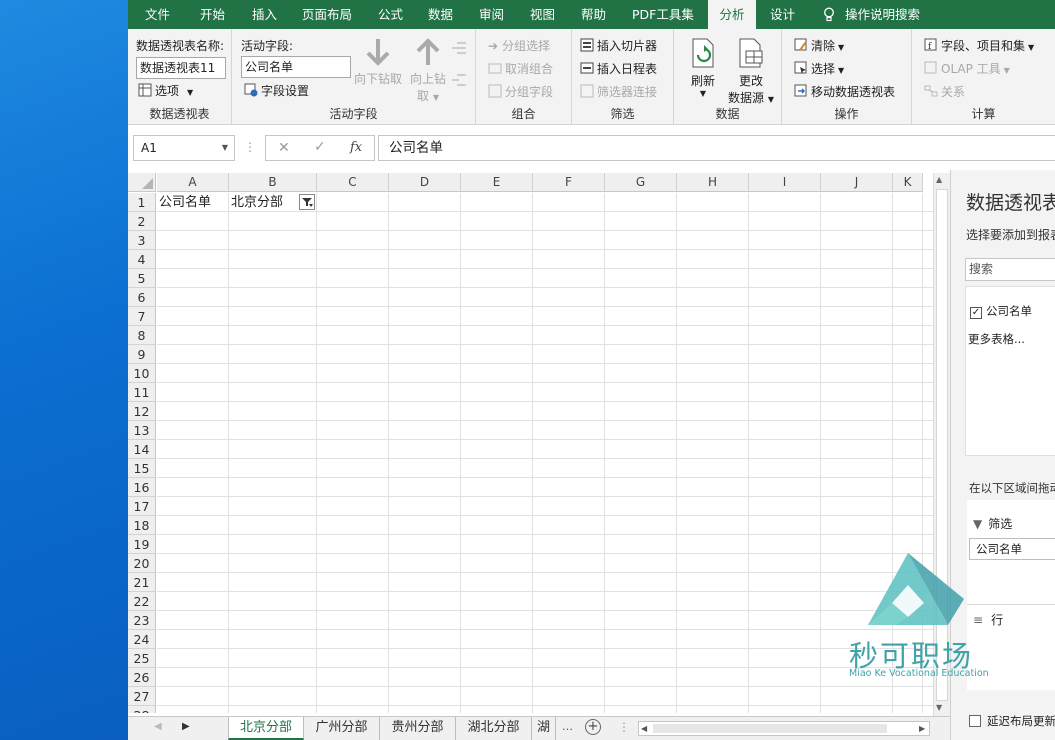 Image resolution: width=1055 pixels, height=740 pixels. Describe the element at coordinates (975, 721) in the screenshot. I see `checkbox-icon` at that location.